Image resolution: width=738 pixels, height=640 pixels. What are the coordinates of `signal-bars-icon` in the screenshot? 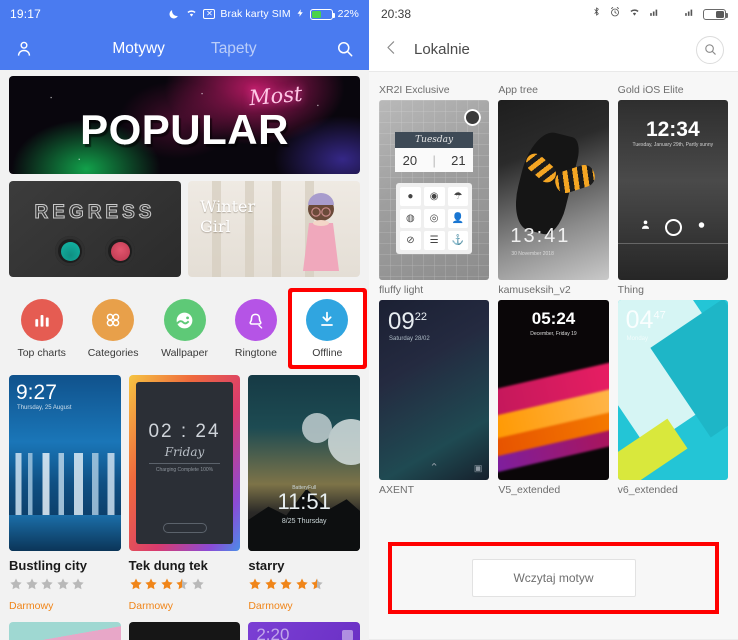 It's located at (654, 14).